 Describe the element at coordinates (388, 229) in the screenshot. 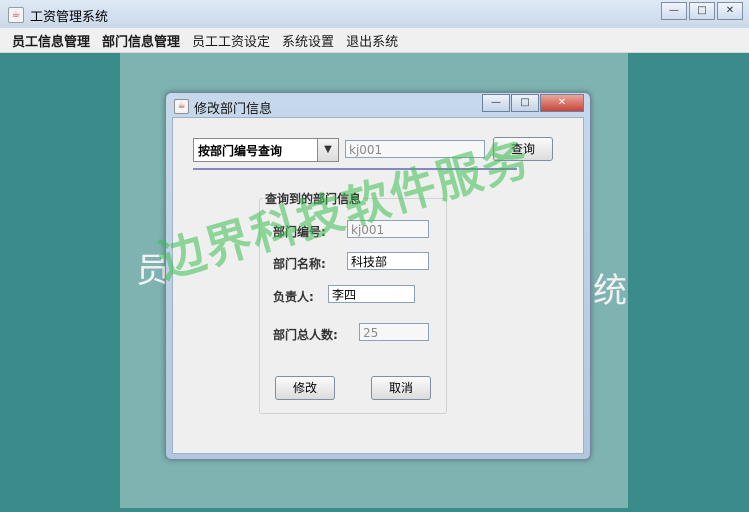

I see `dept-no-field: kj001` at that location.